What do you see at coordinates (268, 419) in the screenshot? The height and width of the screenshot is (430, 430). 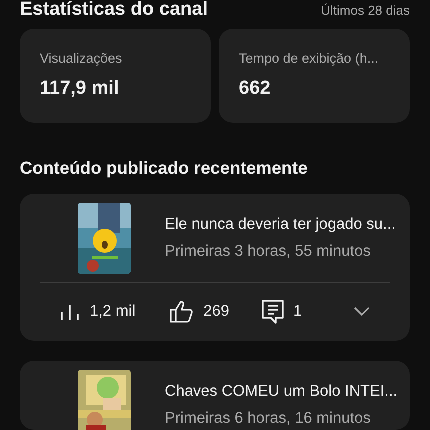 I see `video-subtitle: Primeiras 6 horas, 16 minutos` at bounding box center [268, 419].